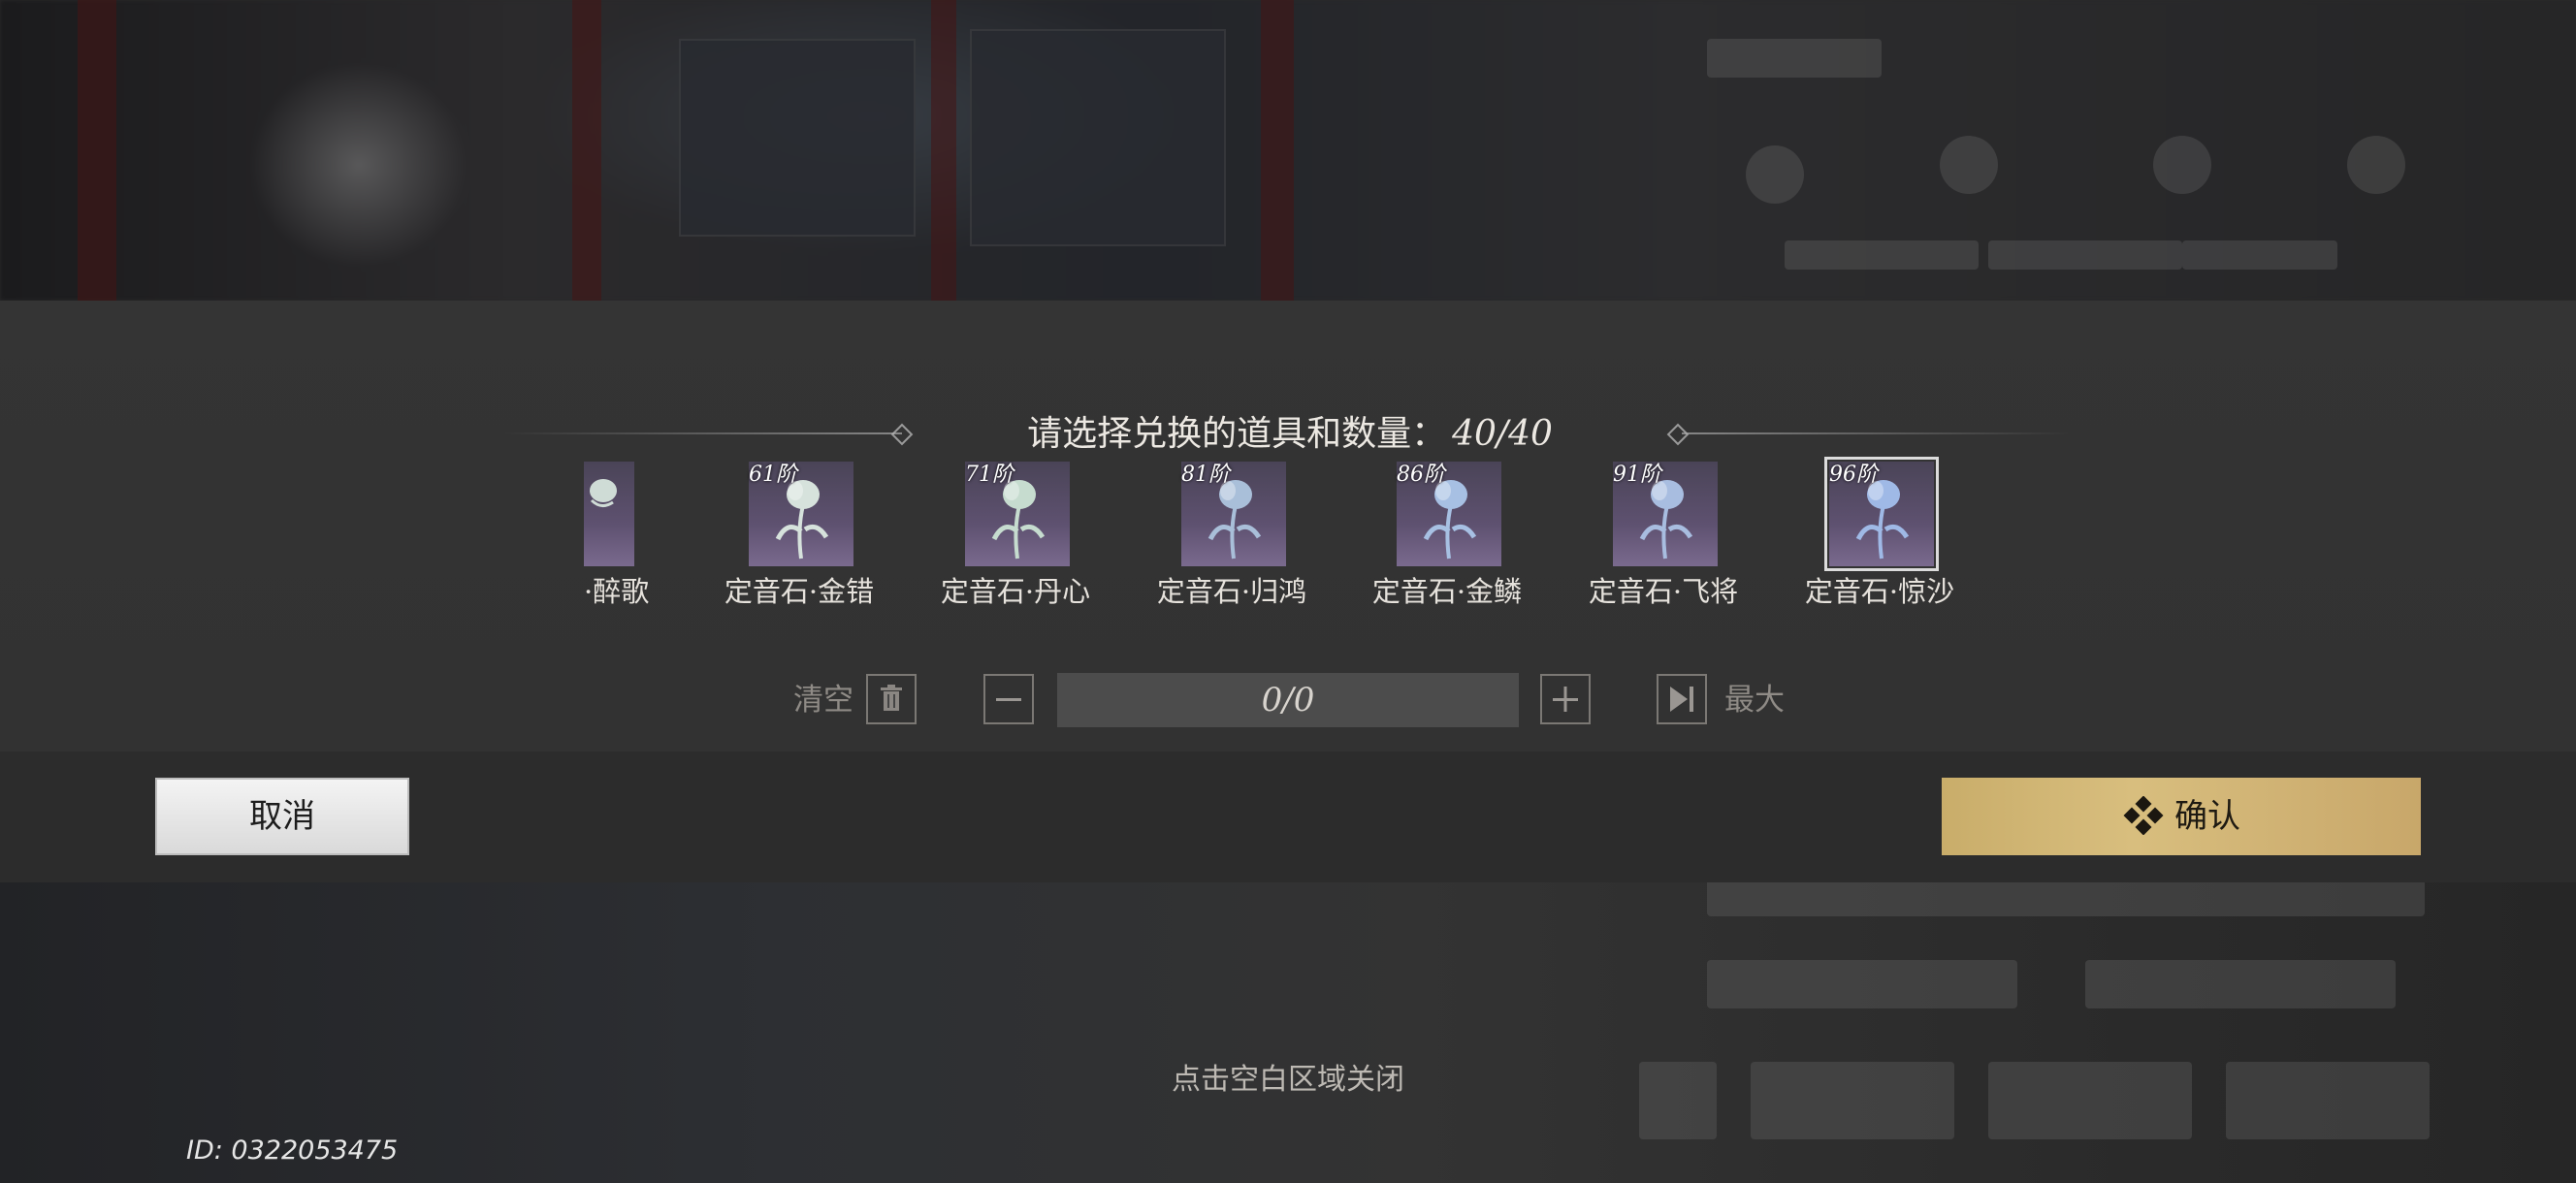  I want to click on title-right-ornament, so click(1876, 433).